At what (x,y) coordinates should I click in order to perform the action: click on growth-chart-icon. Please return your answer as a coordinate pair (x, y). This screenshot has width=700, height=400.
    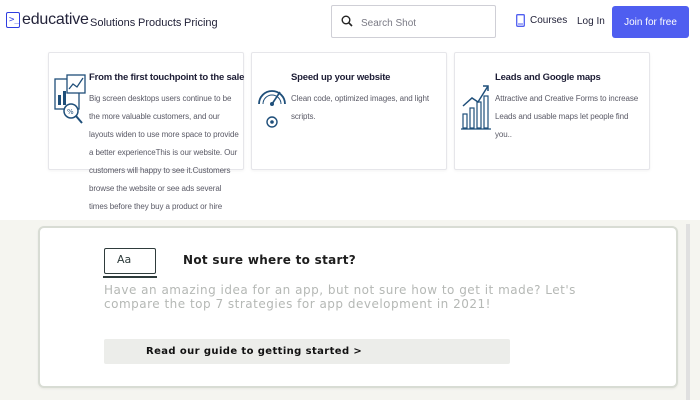
    Looking at the image, I should click on (476, 107).